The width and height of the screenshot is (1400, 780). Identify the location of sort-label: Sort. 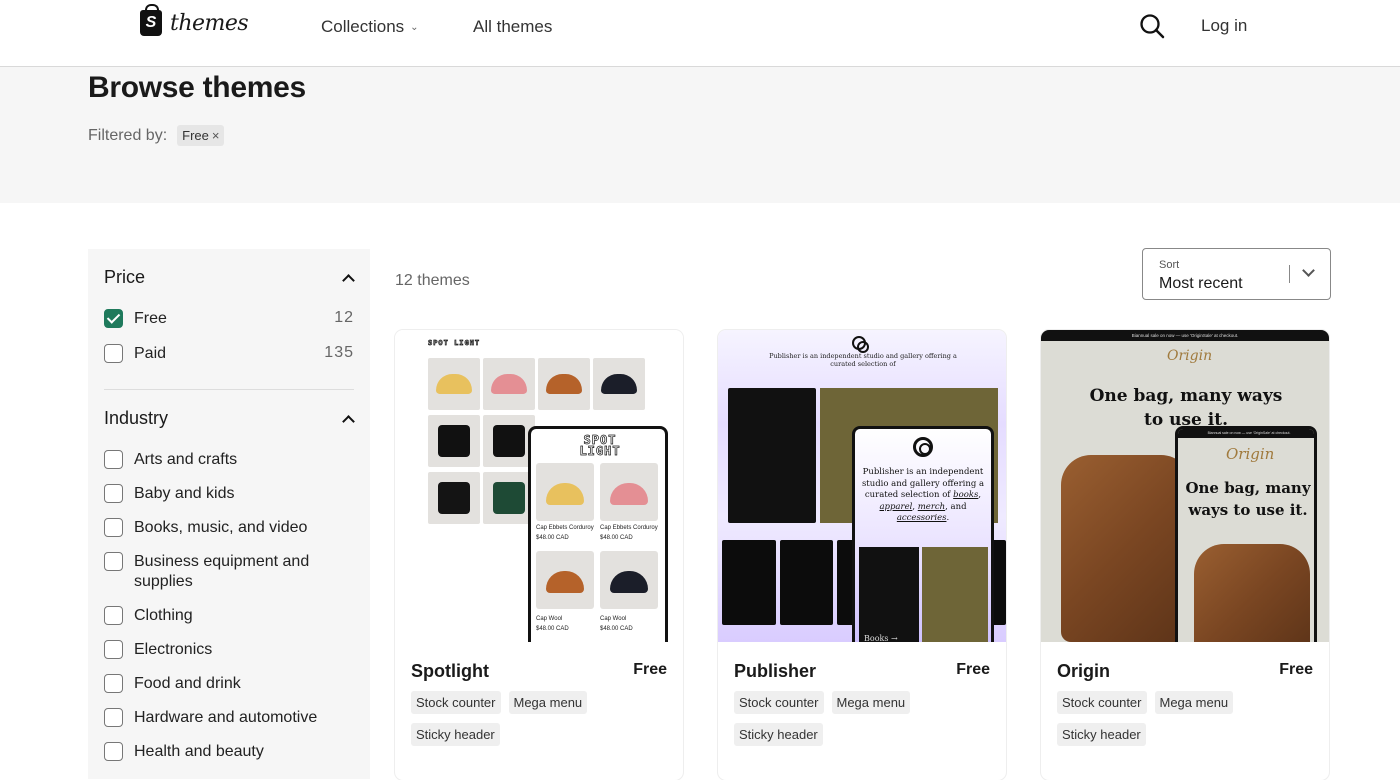
(1169, 265).